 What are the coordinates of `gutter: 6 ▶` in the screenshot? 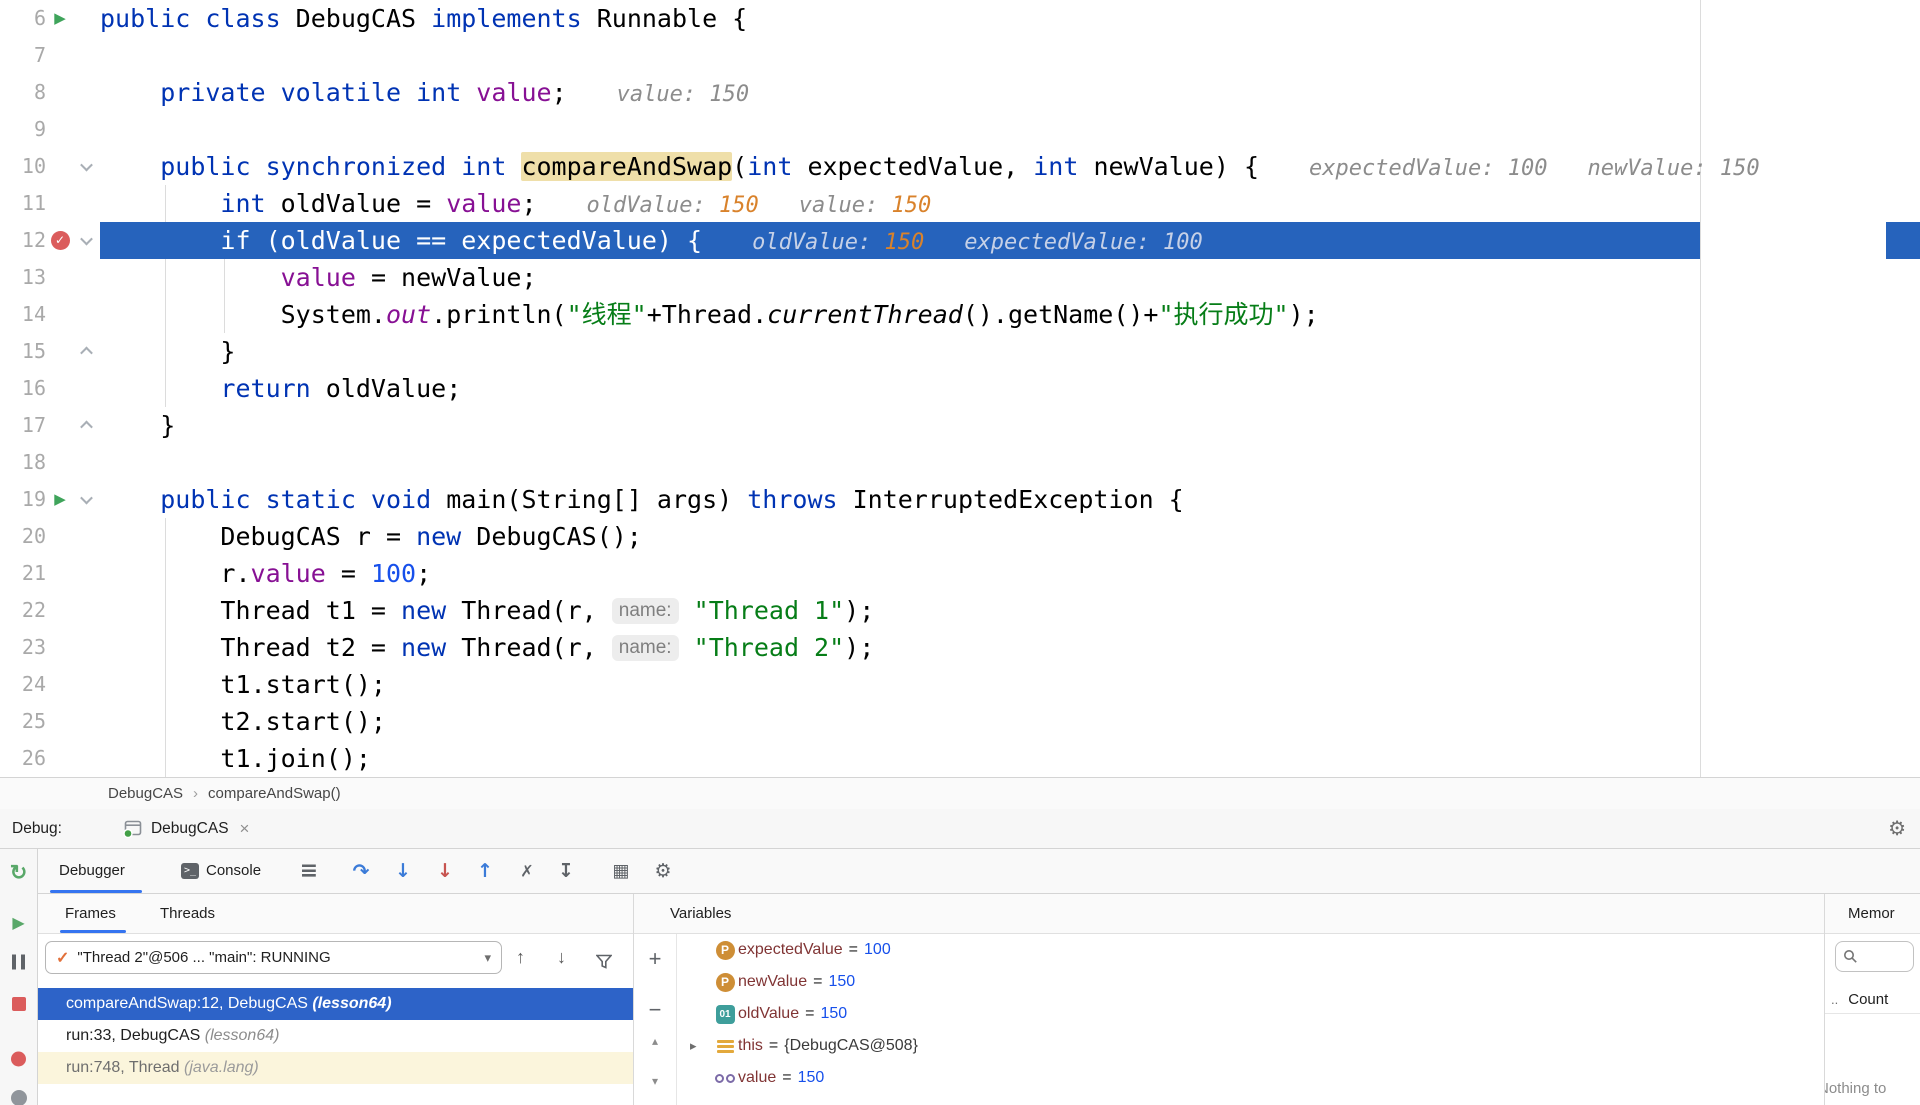 It's located at (50, 18).